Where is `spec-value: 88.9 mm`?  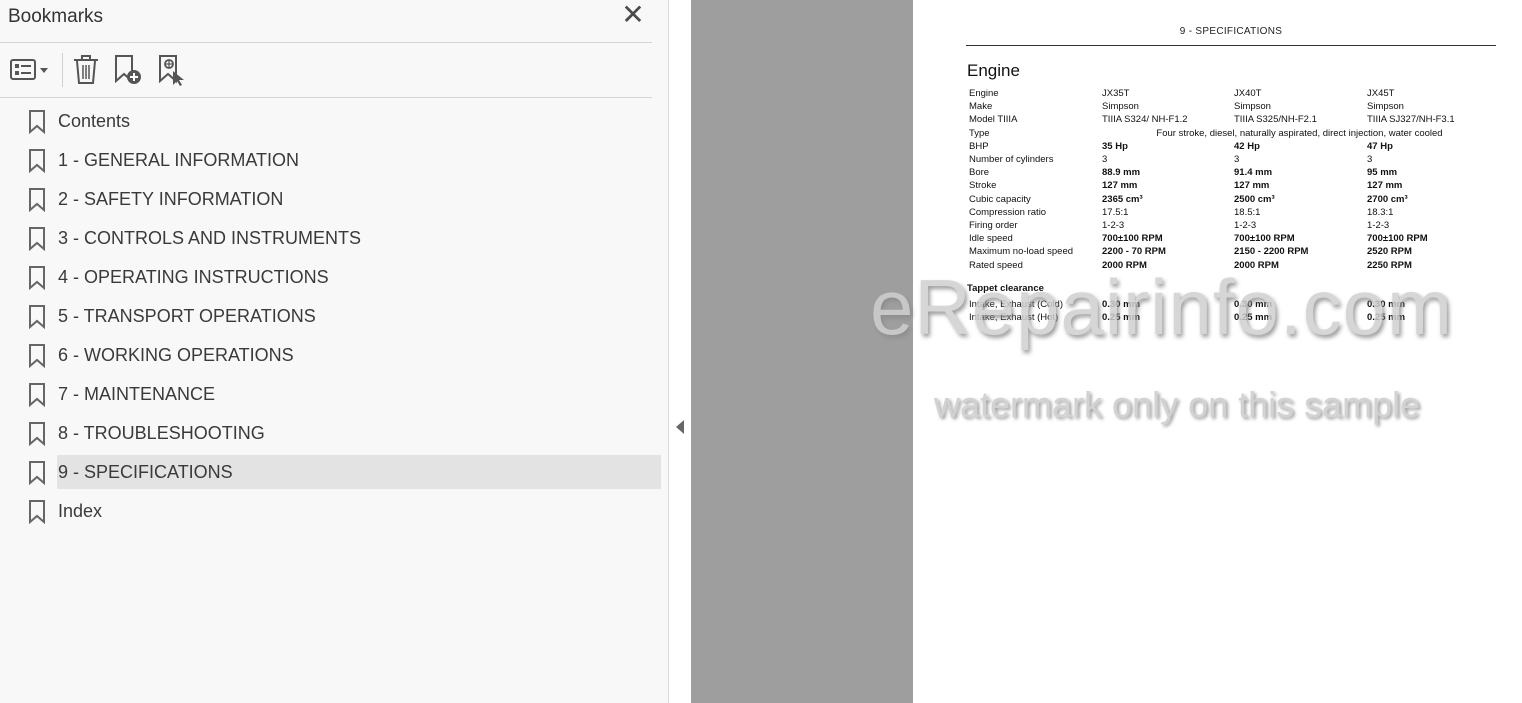
spec-value: 88.9 mm is located at coordinates (1121, 173).